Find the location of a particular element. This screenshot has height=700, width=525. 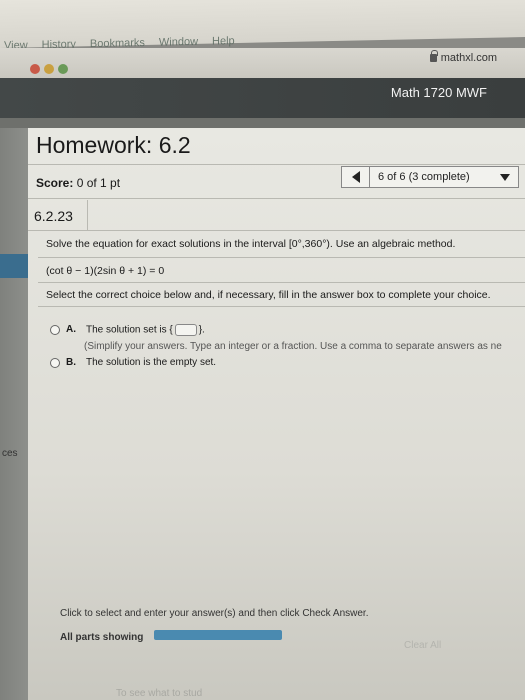

sidebar-active-item is located at coordinates (14, 266).